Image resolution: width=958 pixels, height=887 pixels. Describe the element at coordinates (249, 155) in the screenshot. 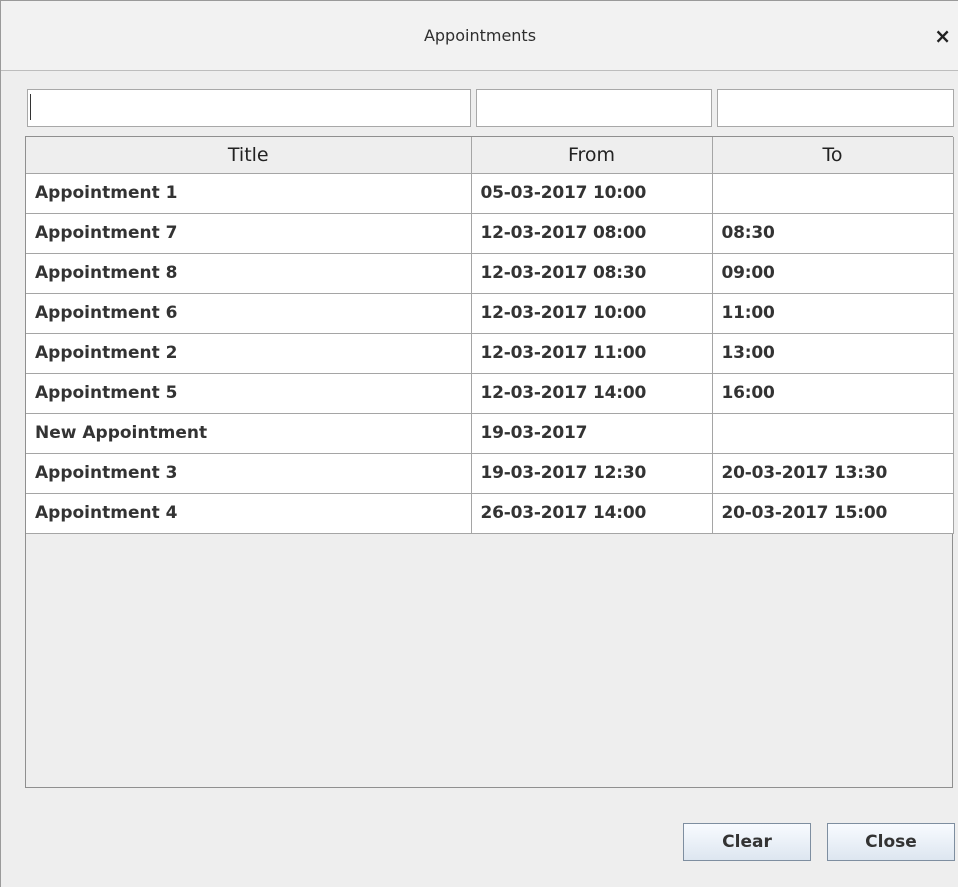

I see `column-header-title: Title` at that location.